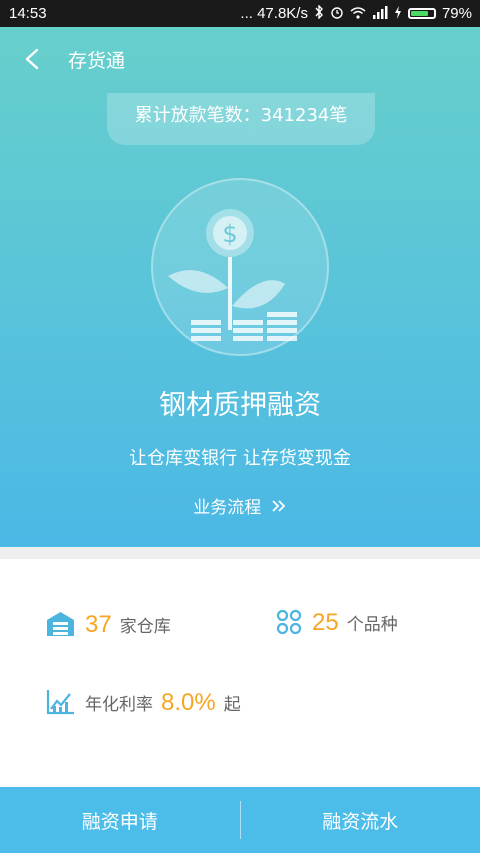 The width and height of the screenshot is (480, 853). Describe the element at coordinates (289, 624) in the screenshot. I see `category-grid-icon` at that location.